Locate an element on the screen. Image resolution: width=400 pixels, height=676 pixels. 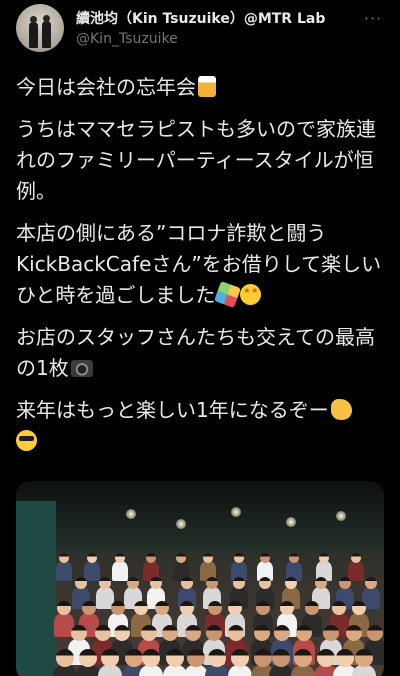
camera-flash-icon is located at coordinates (81, 368).